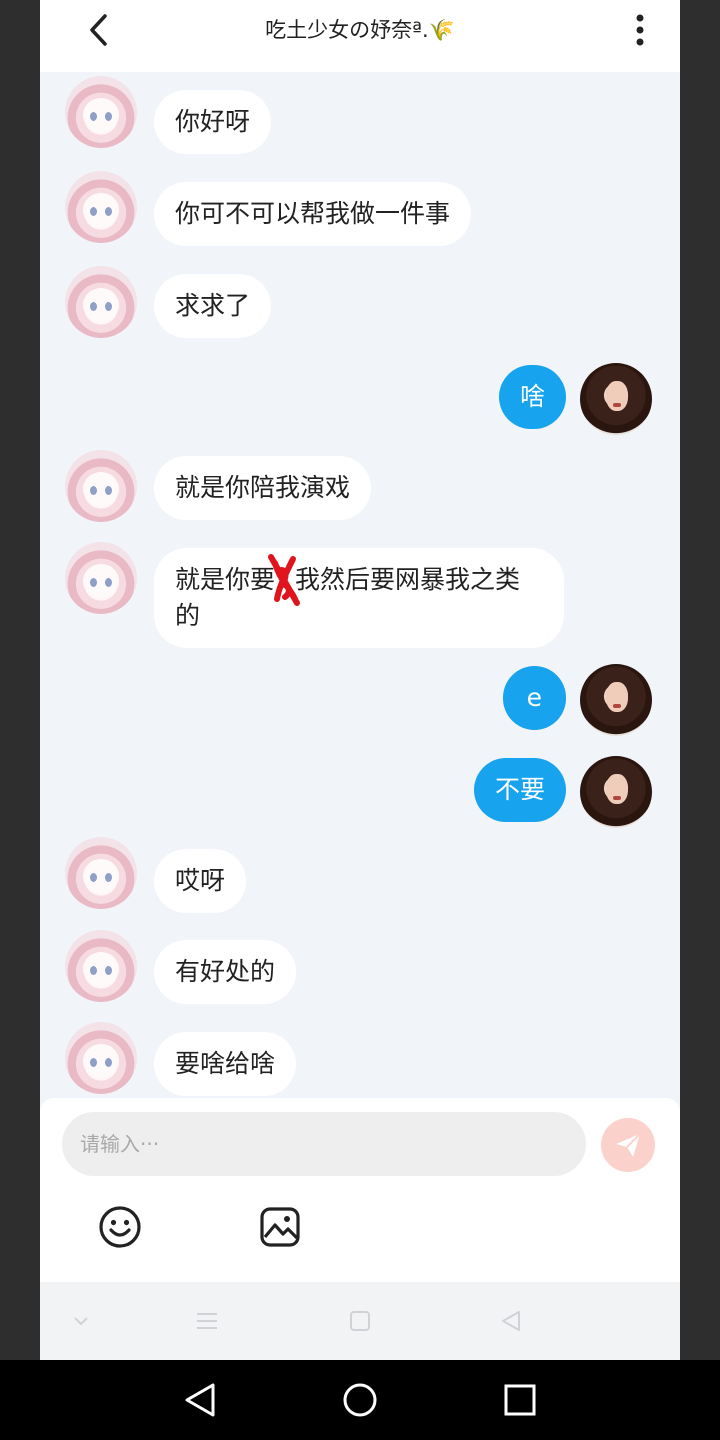 The image size is (720, 1440). I want to click on message-bubble-received: 哎呀, so click(200, 881).